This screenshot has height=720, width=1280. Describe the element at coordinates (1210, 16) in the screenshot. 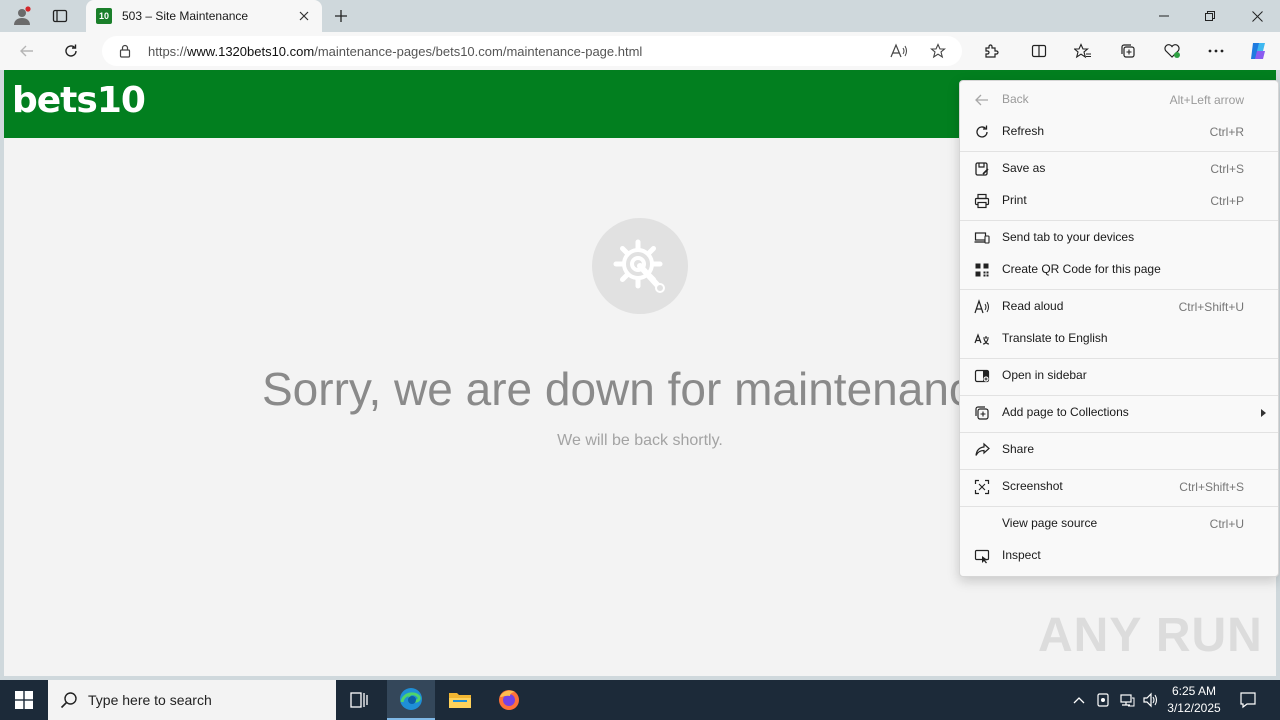

I see `restore-button` at that location.